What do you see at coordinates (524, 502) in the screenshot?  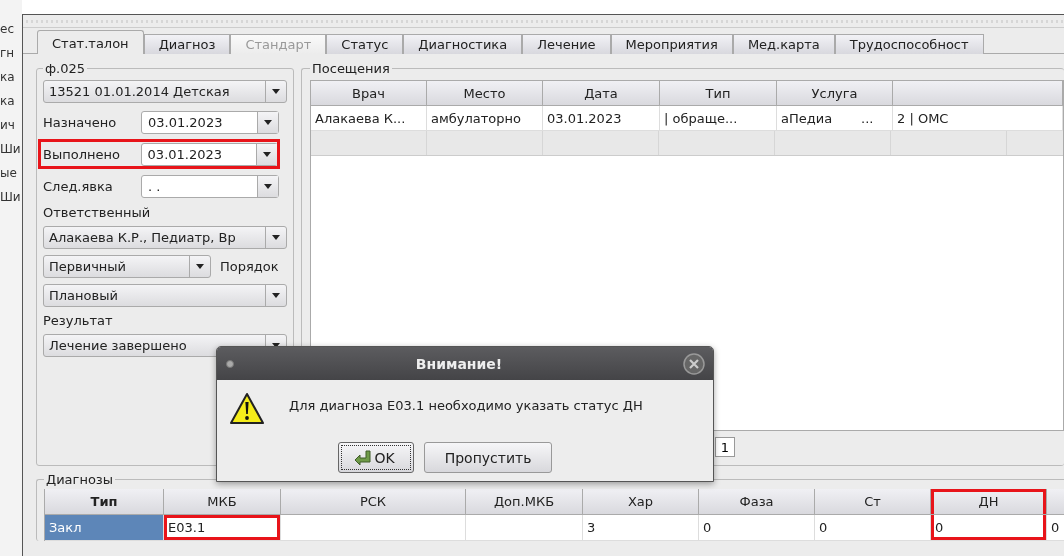 I see `column-header: Доп.МКБ` at bounding box center [524, 502].